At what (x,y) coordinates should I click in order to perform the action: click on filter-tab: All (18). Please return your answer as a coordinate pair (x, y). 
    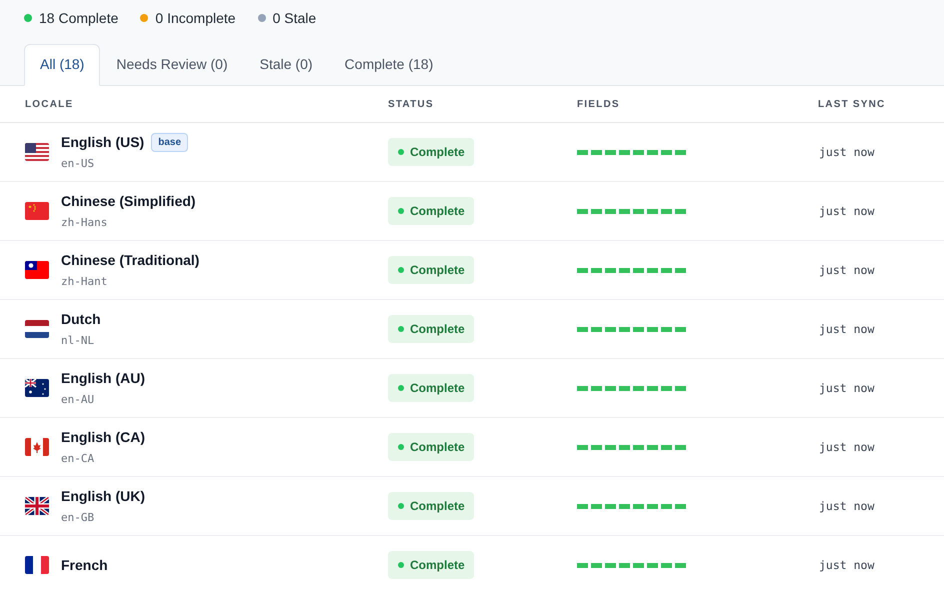
    Looking at the image, I should click on (62, 65).